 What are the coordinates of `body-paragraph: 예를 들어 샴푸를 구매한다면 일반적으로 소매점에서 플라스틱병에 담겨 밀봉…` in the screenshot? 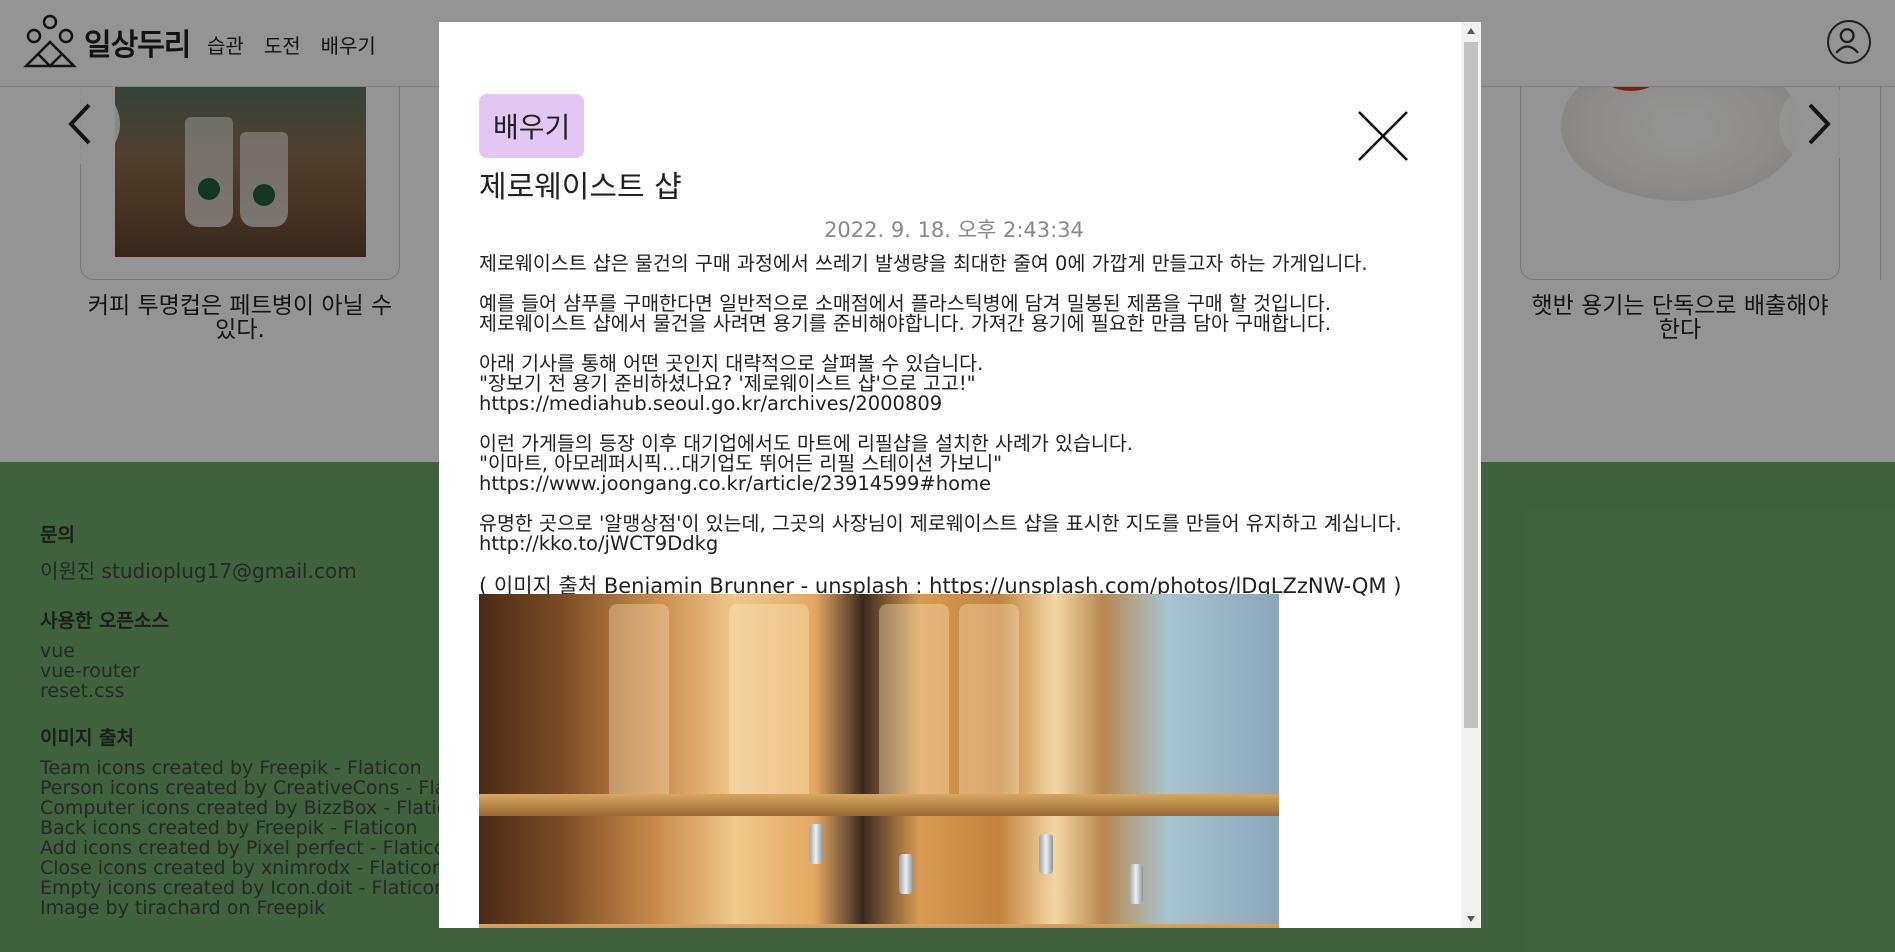 It's located at (905, 313).